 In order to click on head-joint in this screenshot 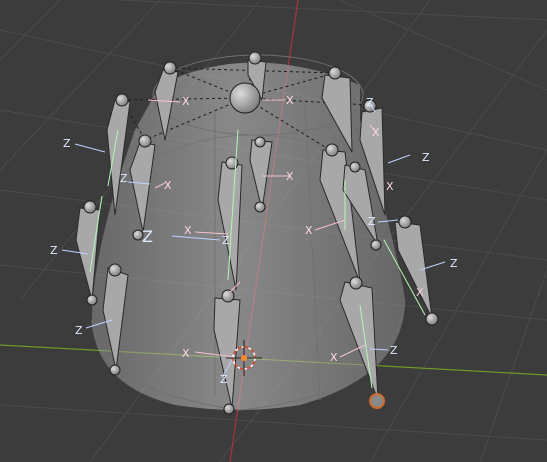, I will do `click(245, 98)`.